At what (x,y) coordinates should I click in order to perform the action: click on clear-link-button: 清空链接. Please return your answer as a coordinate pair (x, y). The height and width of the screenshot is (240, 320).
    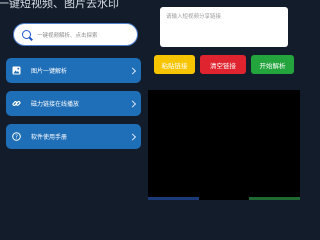
    Looking at the image, I should click on (223, 64).